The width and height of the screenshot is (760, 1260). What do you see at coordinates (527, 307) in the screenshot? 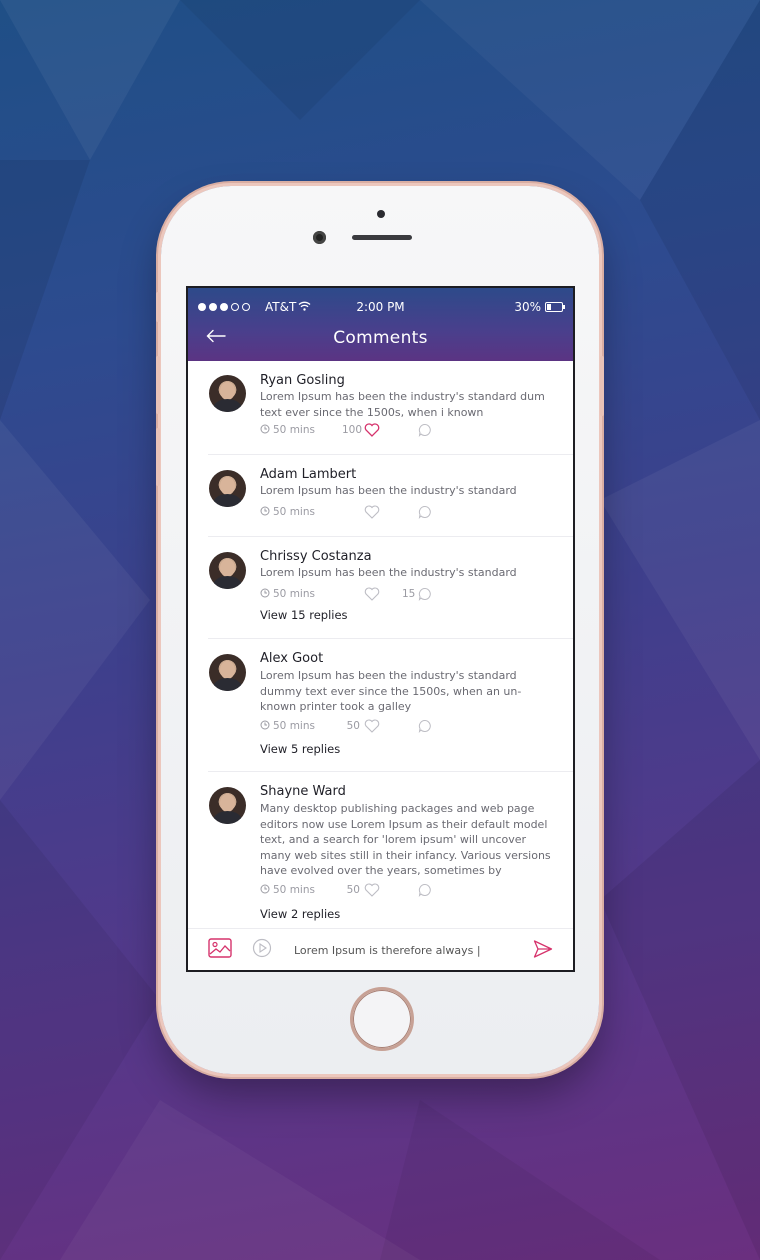
I see `battery-percent: 30%` at bounding box center [527, 307].